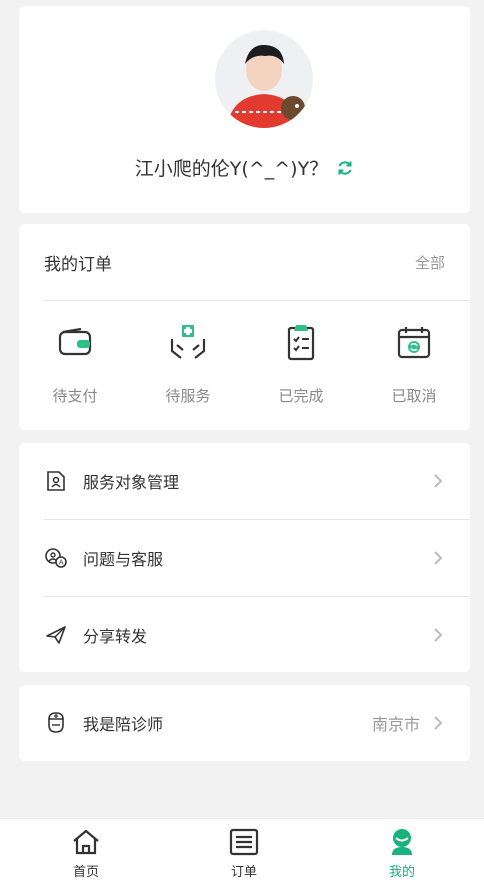 The width and height of the screenshot is (484, 883). Describe the element at coordinates (231, 169) in the screenshot. I see `profile-name: 江小爬的伦Y(^_^)Y？` at that location.